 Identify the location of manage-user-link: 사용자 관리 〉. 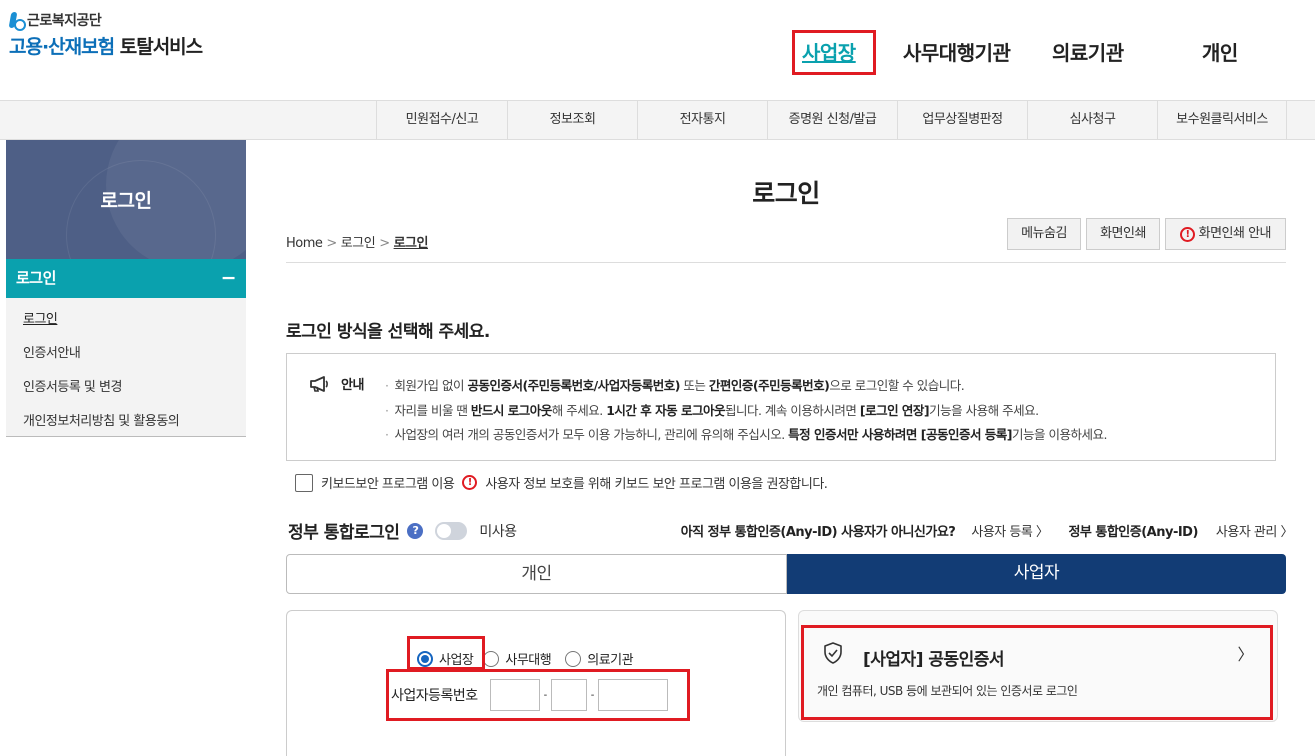
(1255, 530).